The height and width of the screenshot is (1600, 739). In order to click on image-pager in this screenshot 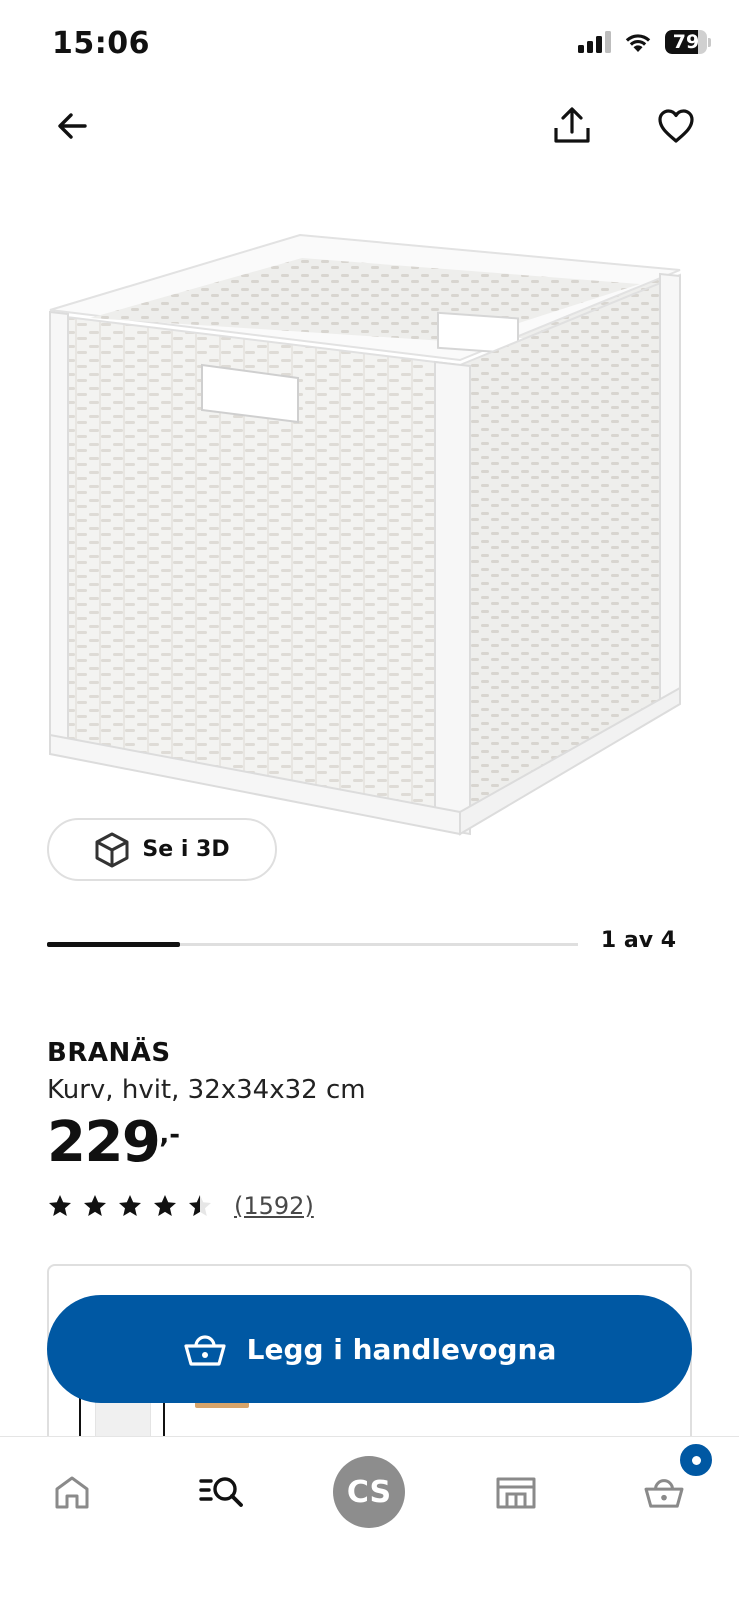, I will do `click(312, 944)`.